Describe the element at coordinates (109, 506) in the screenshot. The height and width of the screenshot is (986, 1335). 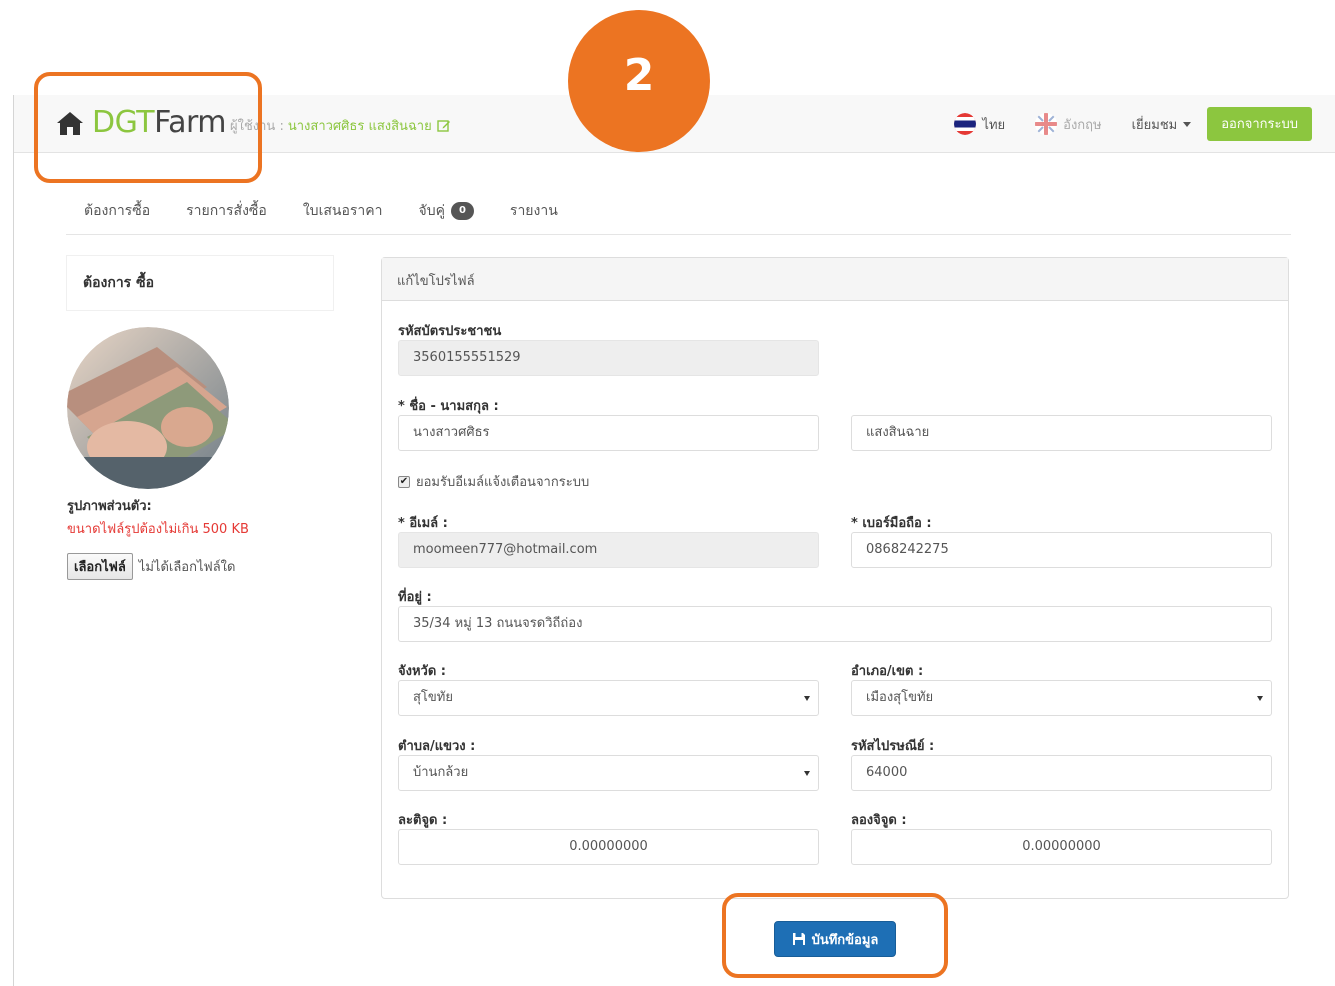
I see `photo-label: รูปภาพส่วนตัว:` at that location.